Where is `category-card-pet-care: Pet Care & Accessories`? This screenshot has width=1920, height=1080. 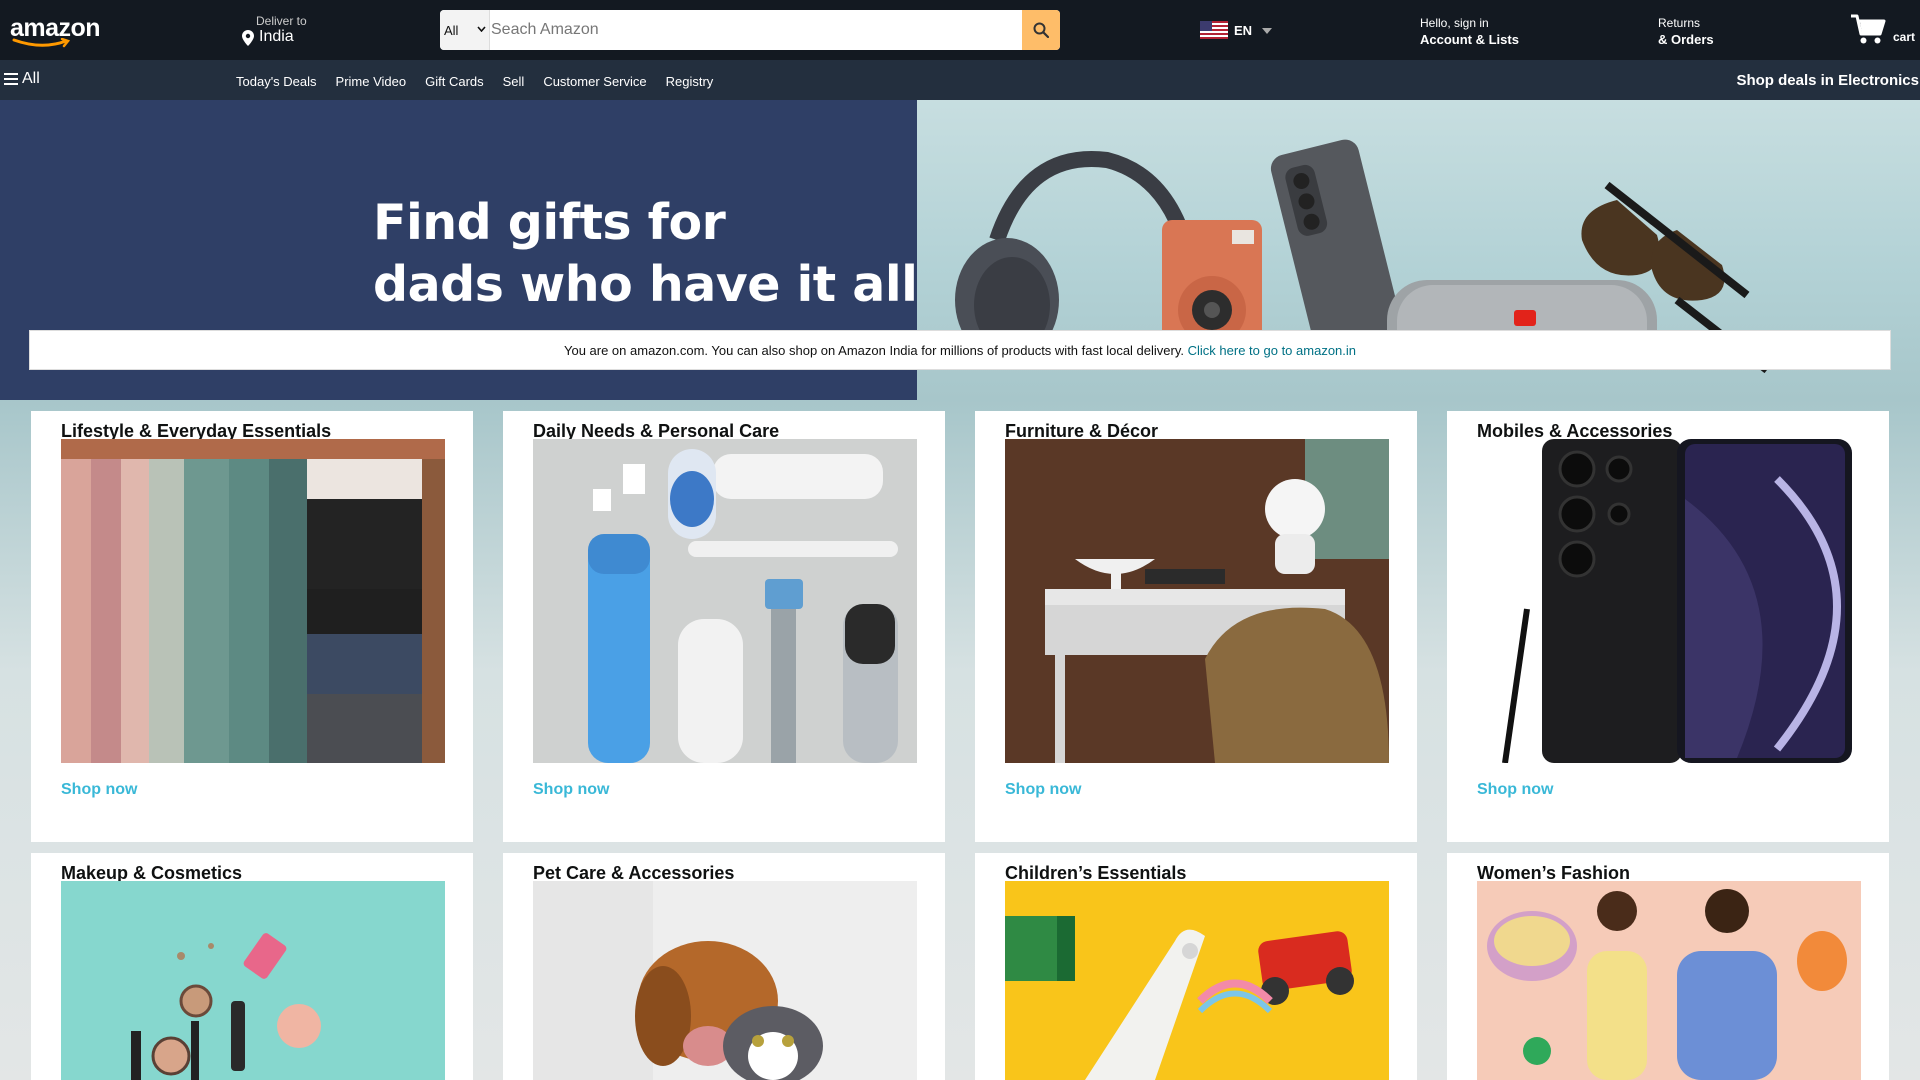
category-card-pet-care: Pet Care & Accessories is located at coordinates (724, 966).